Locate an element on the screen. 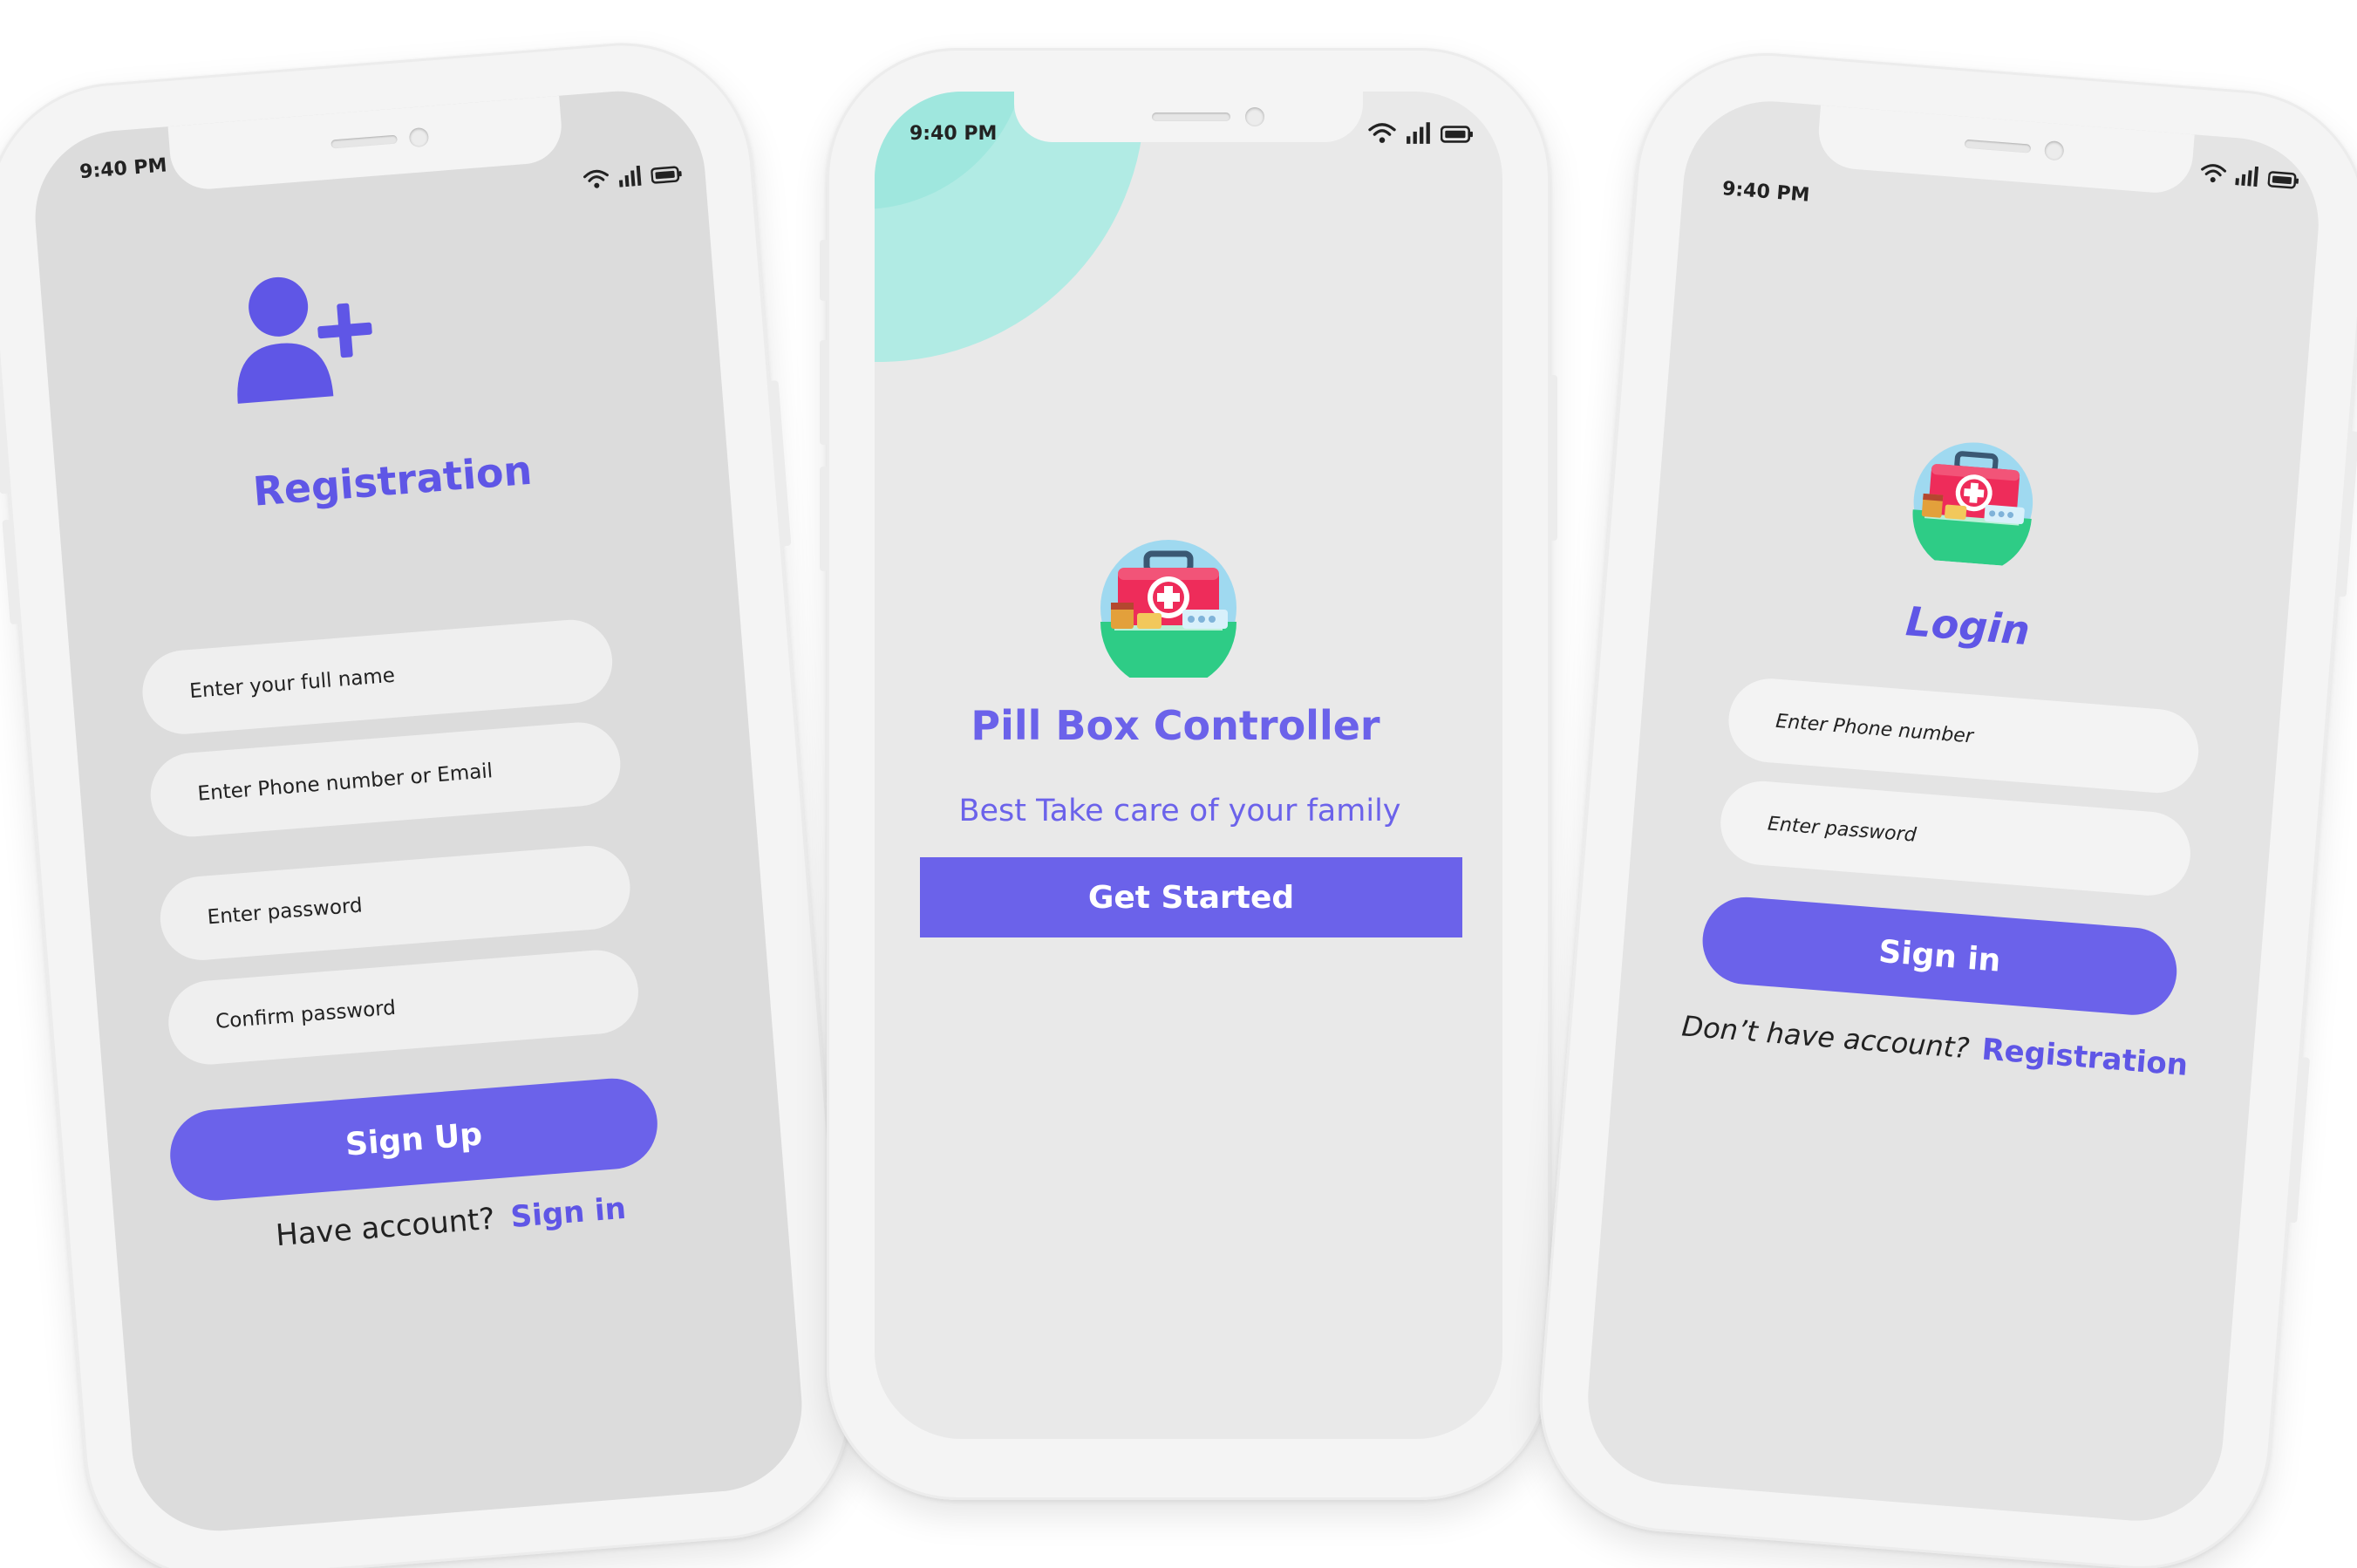  tagline: Best Take care of your family is located at coordinates (1179, 811).